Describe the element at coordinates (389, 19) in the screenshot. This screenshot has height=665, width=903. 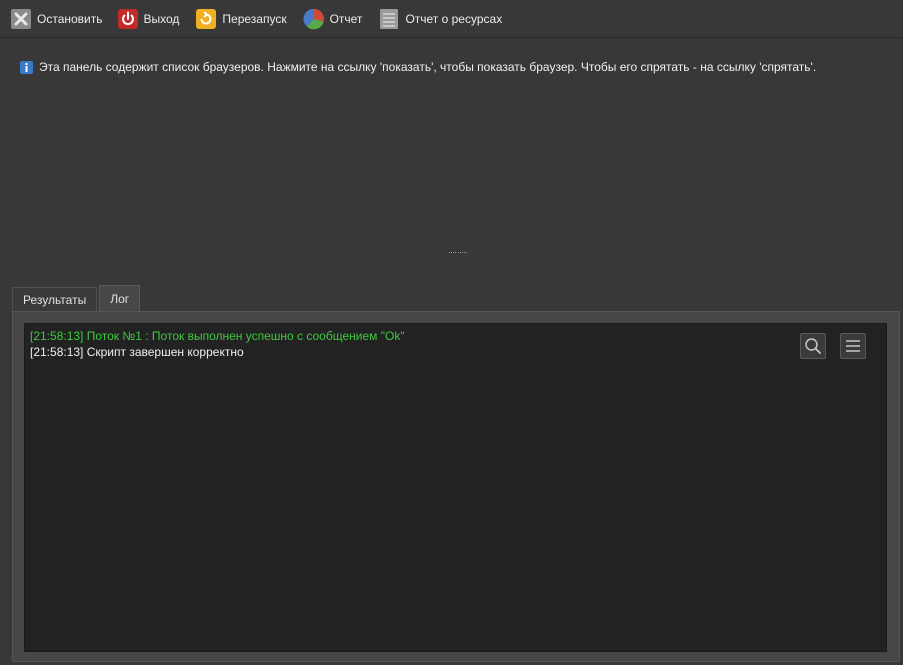
I see `document-list-icon` at that location.